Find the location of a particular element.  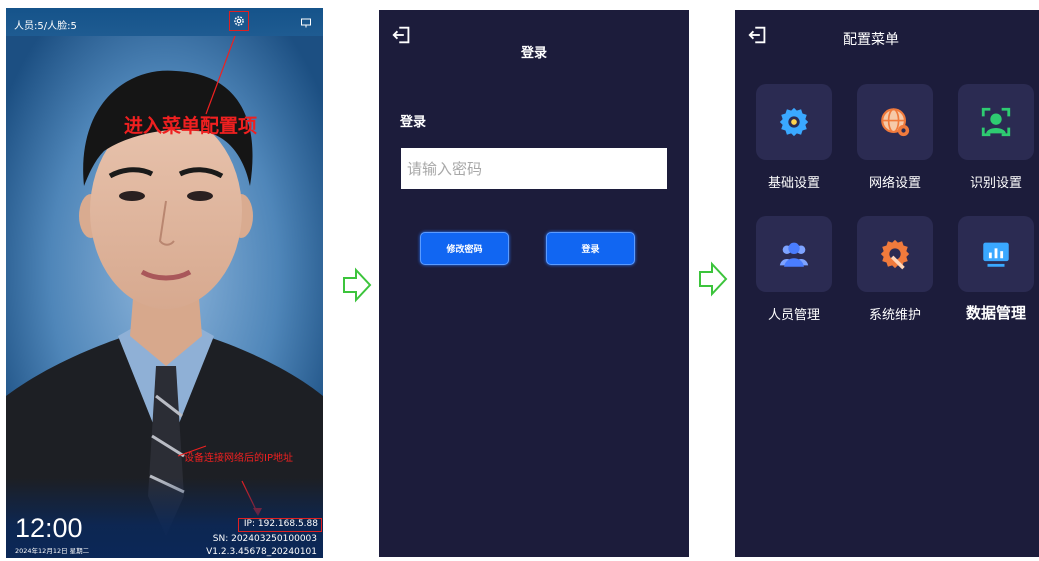

screen-icon is located at coordinates (306, 23).